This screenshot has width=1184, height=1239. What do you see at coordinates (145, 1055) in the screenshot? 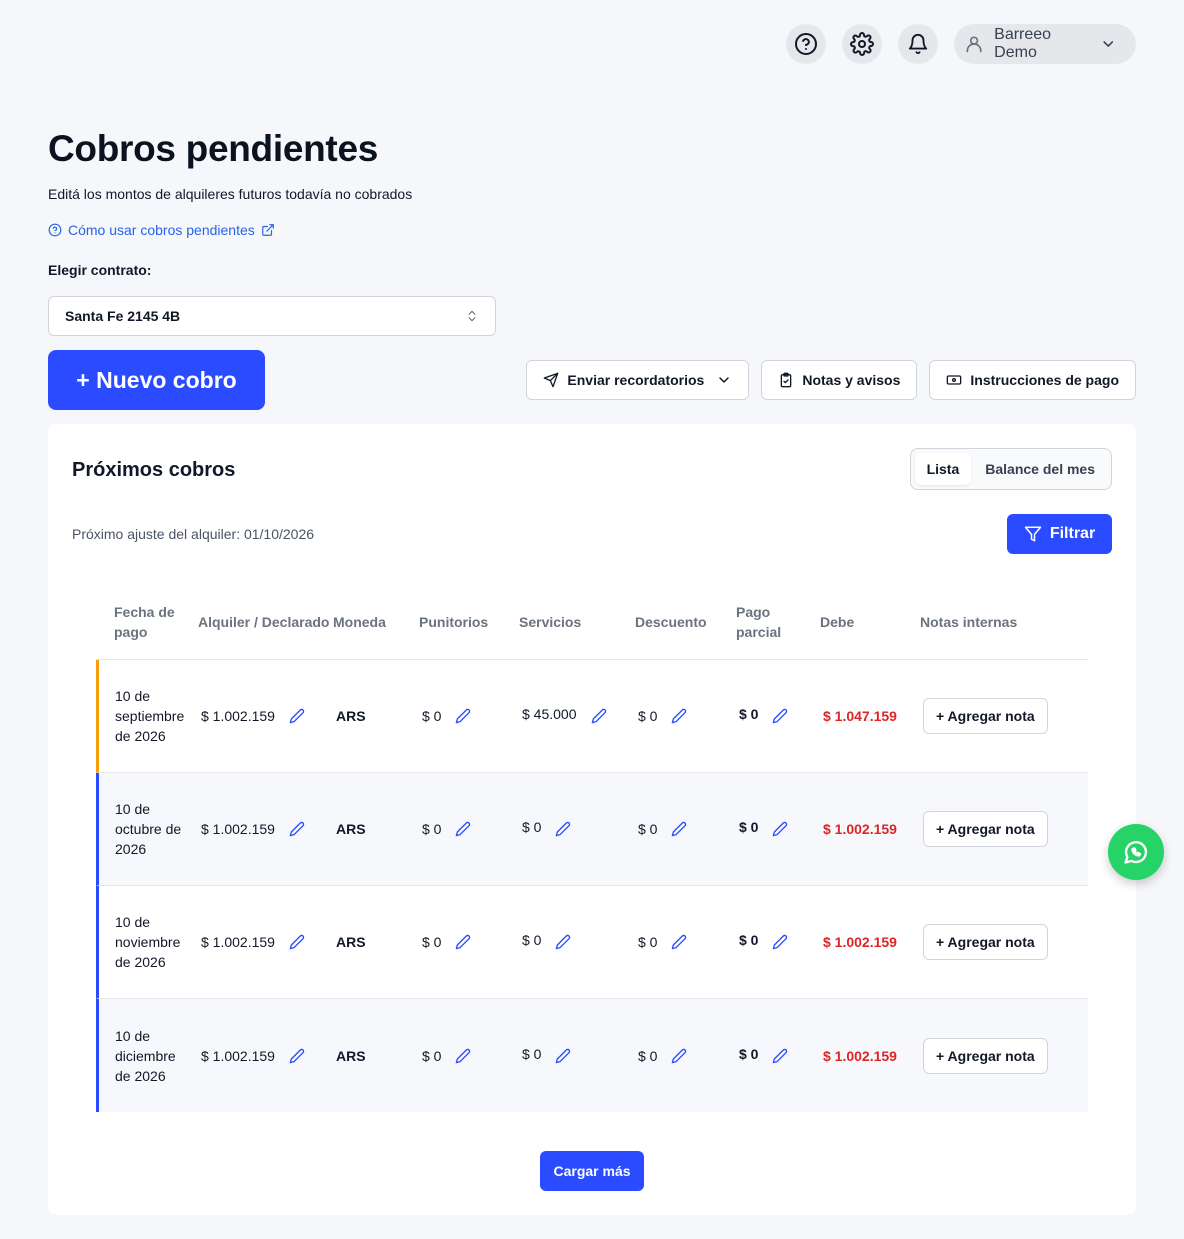
I see `cell-date: 10 de diciembre de 2026` at bounding box center [145, 1055].